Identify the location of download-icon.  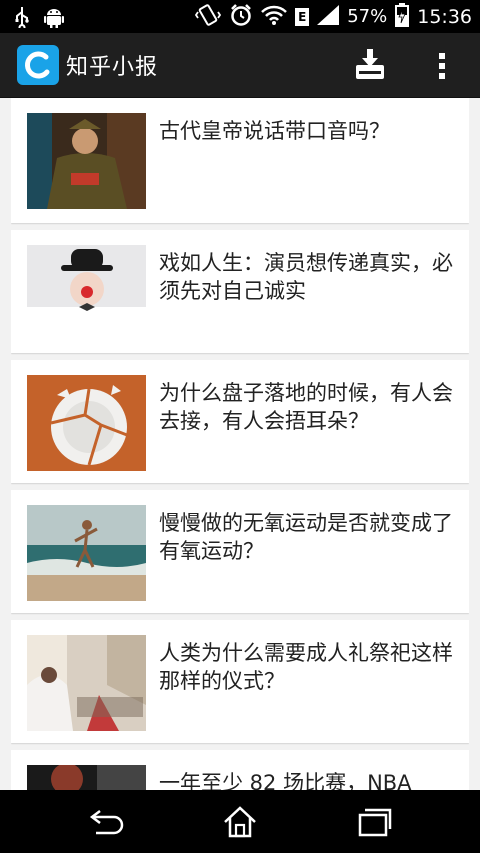
(370, 64).